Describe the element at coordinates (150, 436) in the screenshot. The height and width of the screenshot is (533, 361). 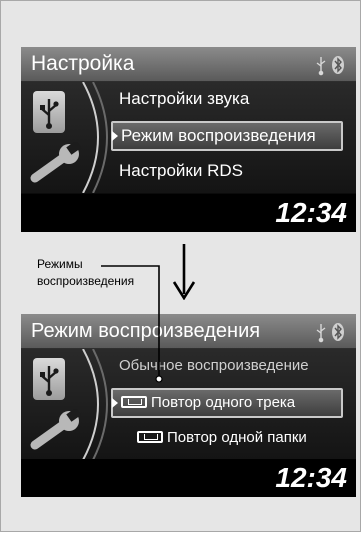
I see `repeat-folder-icon` at that location.